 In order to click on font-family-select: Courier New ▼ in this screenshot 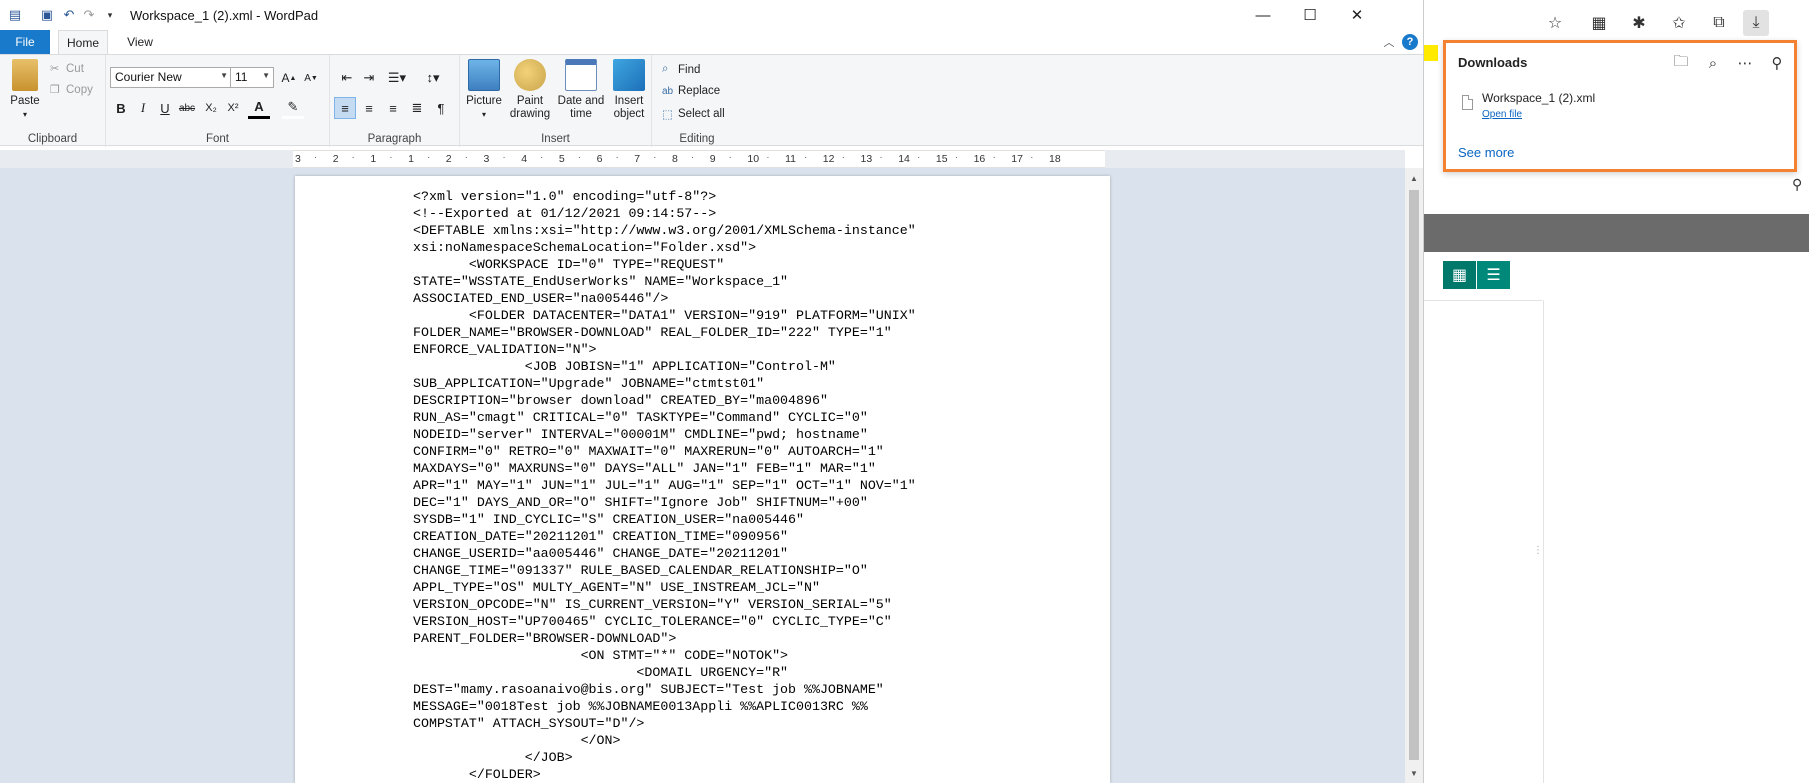, I will do `click(171, 77)`.